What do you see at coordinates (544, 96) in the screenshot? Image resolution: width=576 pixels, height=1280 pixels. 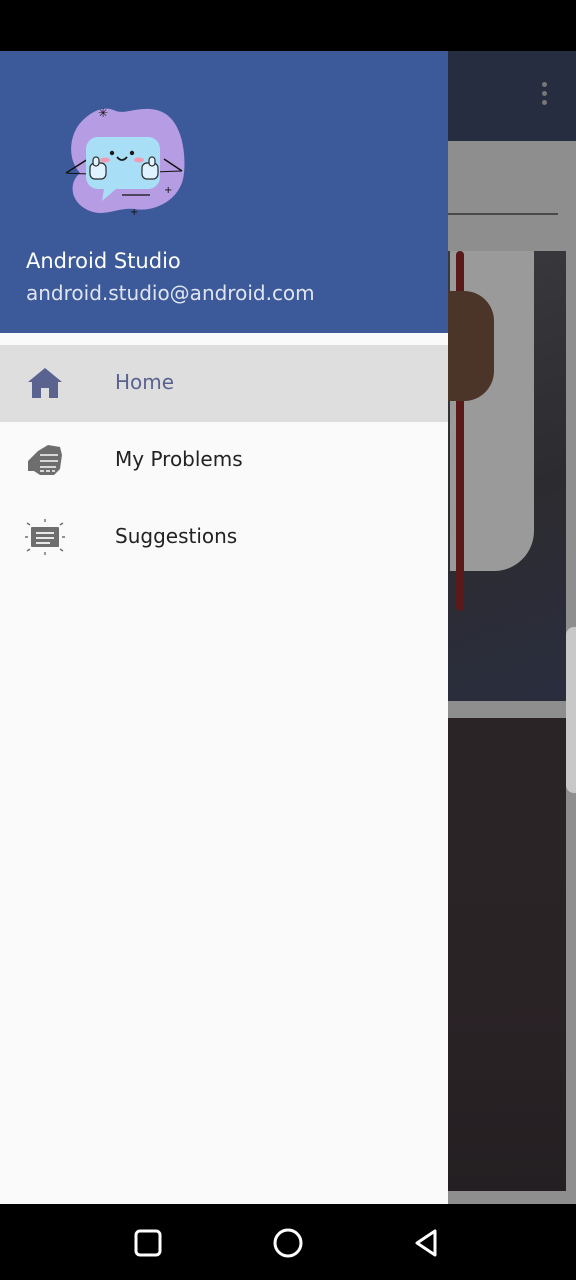 I see `more-vertical-icon` at bounding box center [544, 96].